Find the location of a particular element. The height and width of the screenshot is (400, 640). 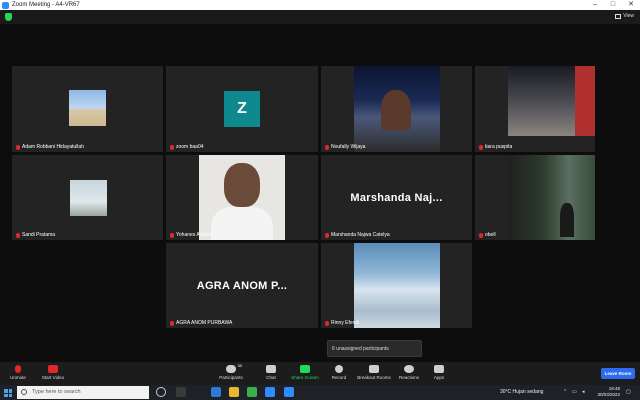

participant-name: Sandi Pratama is located at coordinates (35, 235).